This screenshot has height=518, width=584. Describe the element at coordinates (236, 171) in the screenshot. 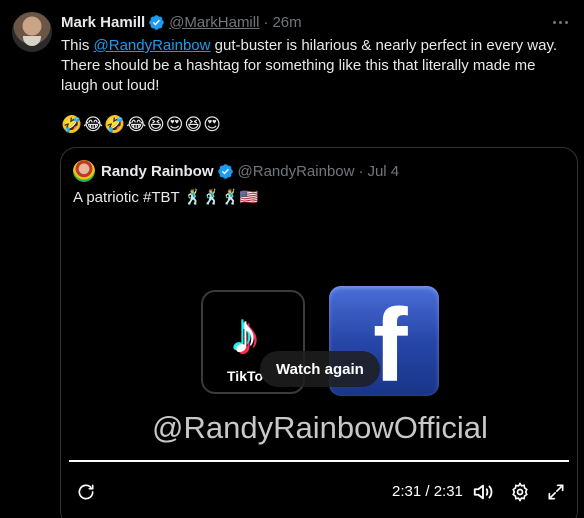

I see `quote-header: Randy Rainbow @RandyRainbow · Jul 4` at that location.